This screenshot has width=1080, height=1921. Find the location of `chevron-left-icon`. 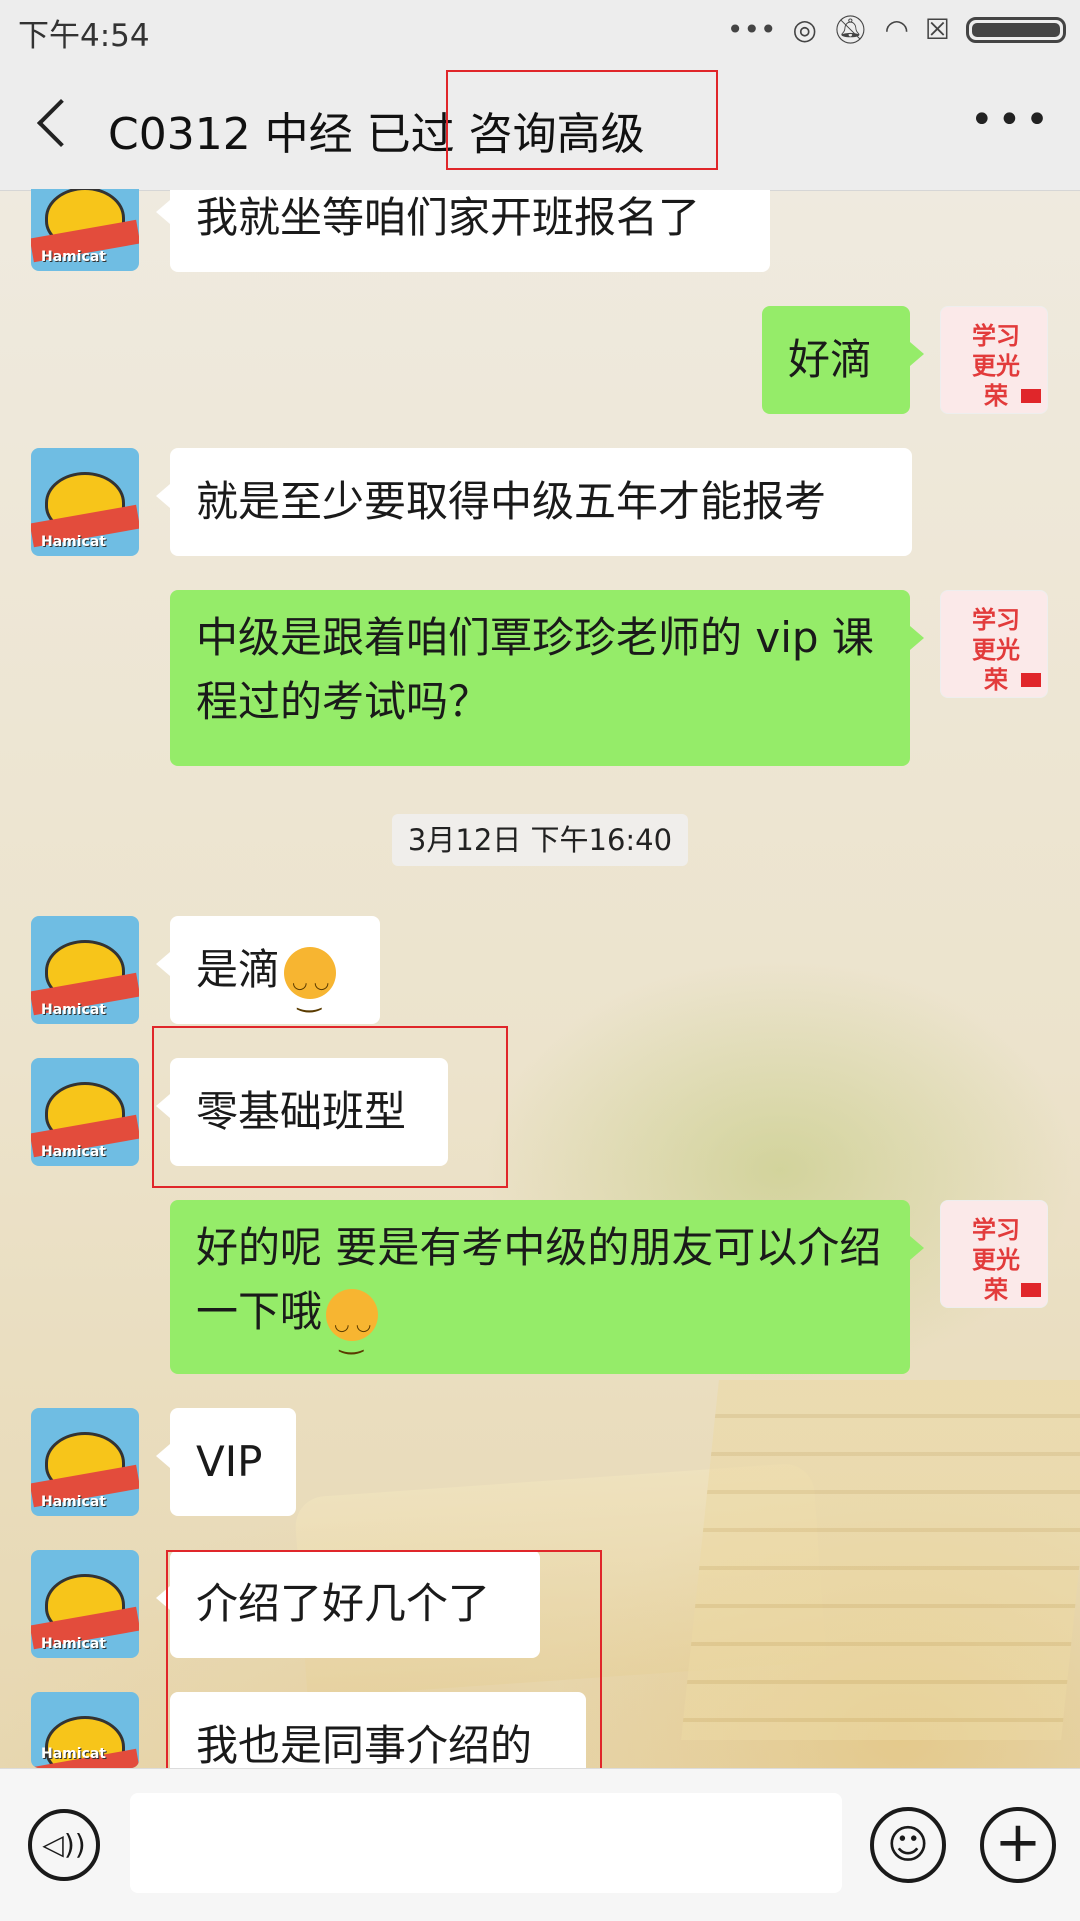

chevron-left-icon is located at coordinates (60, 124).